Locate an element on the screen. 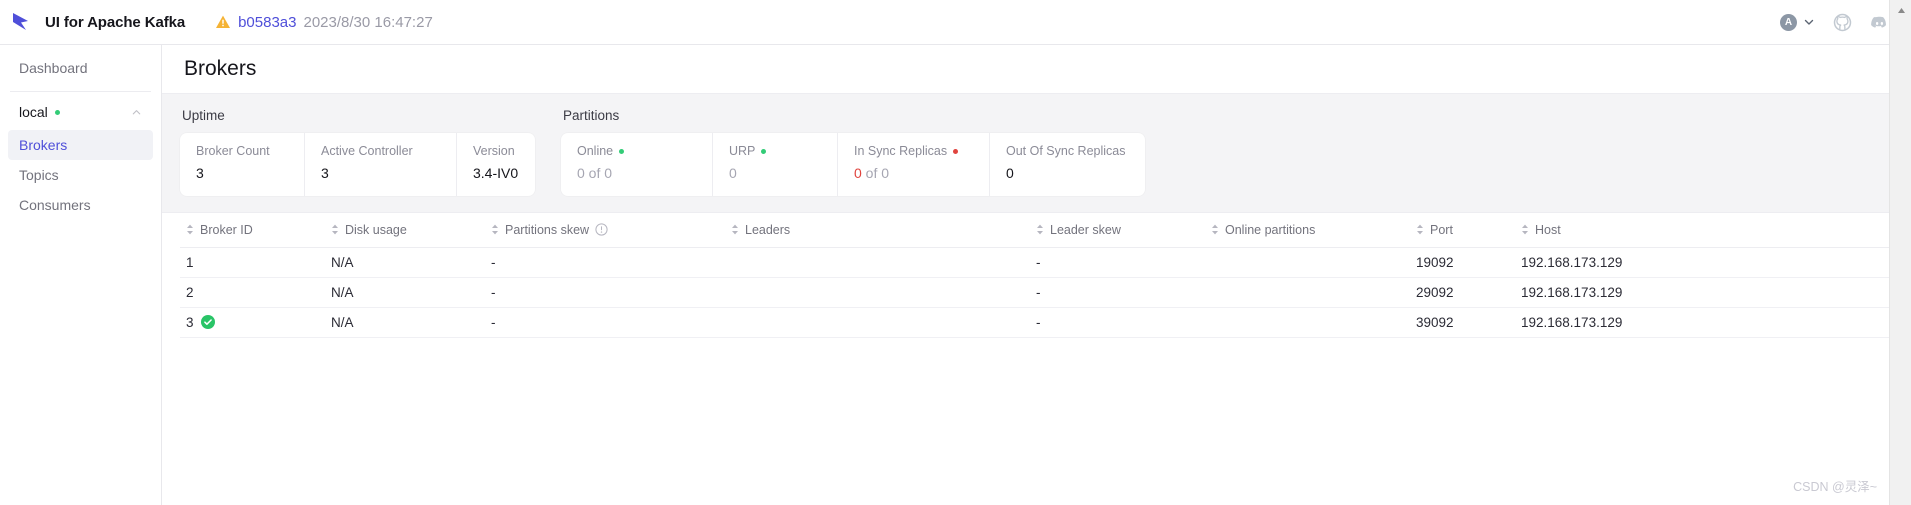  theme-avatar-icon: A is located at coordinates (1788, 22).